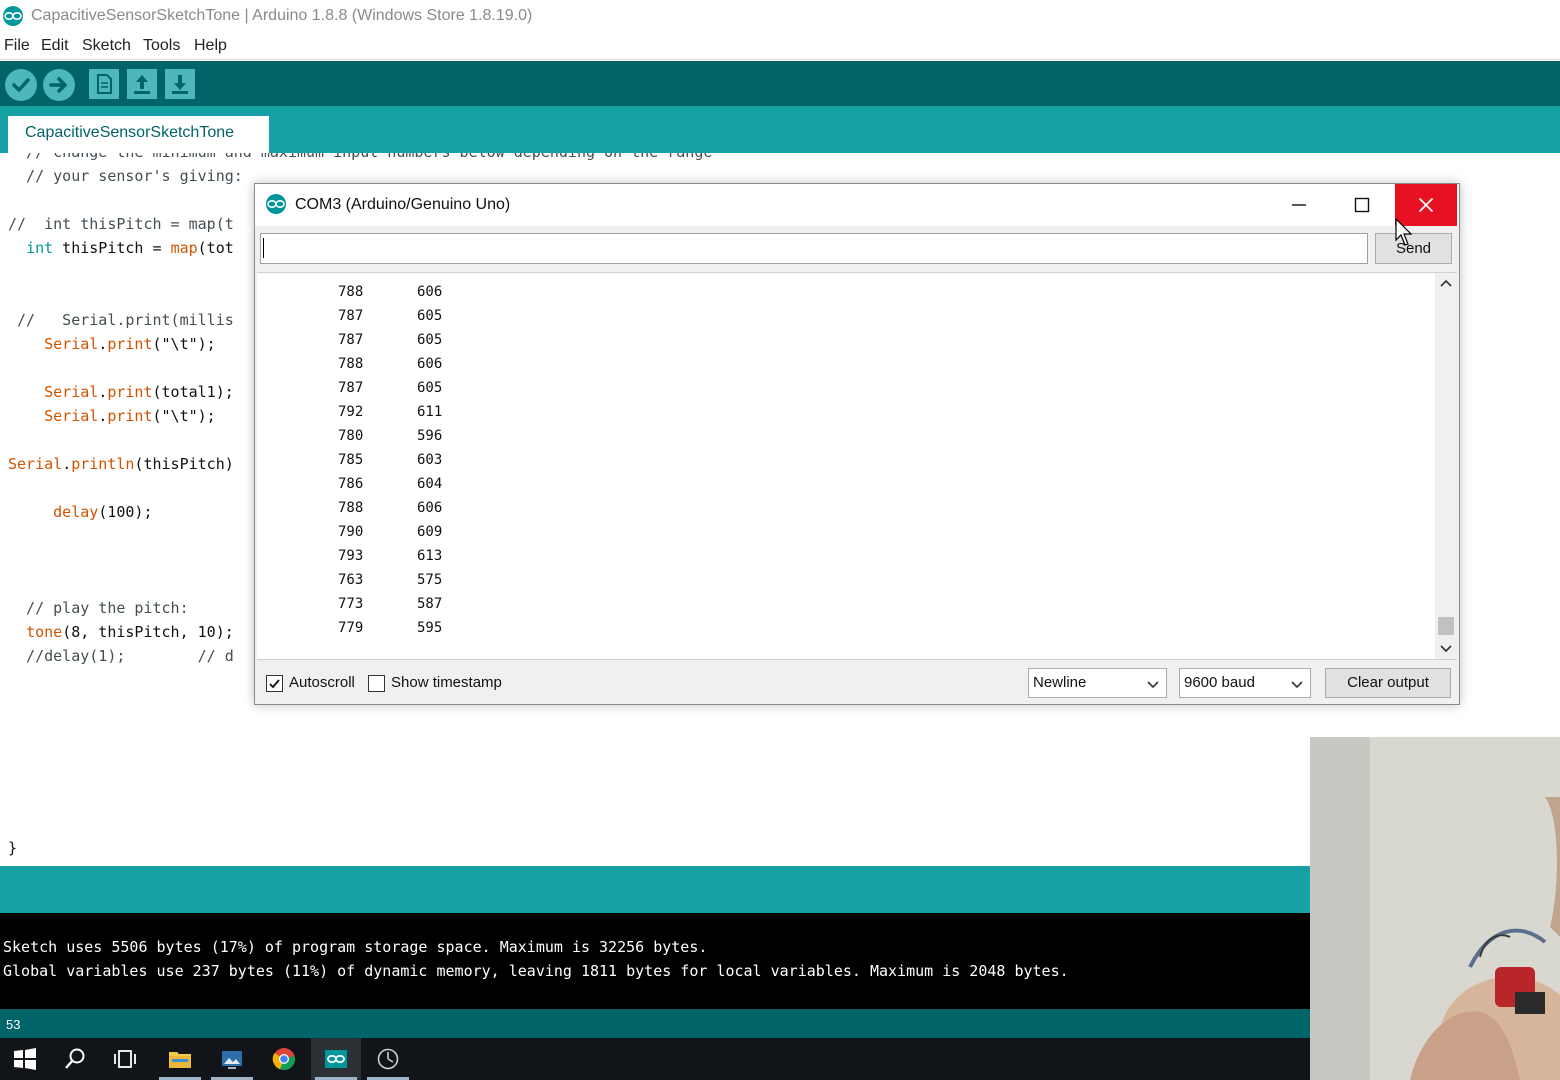 This screenshot has height=1080, width=1560. What do you see at coordinates (376, 683) in the screenshot?
I see `show-timestamp-checkbox` at bounding box center [376, 683].